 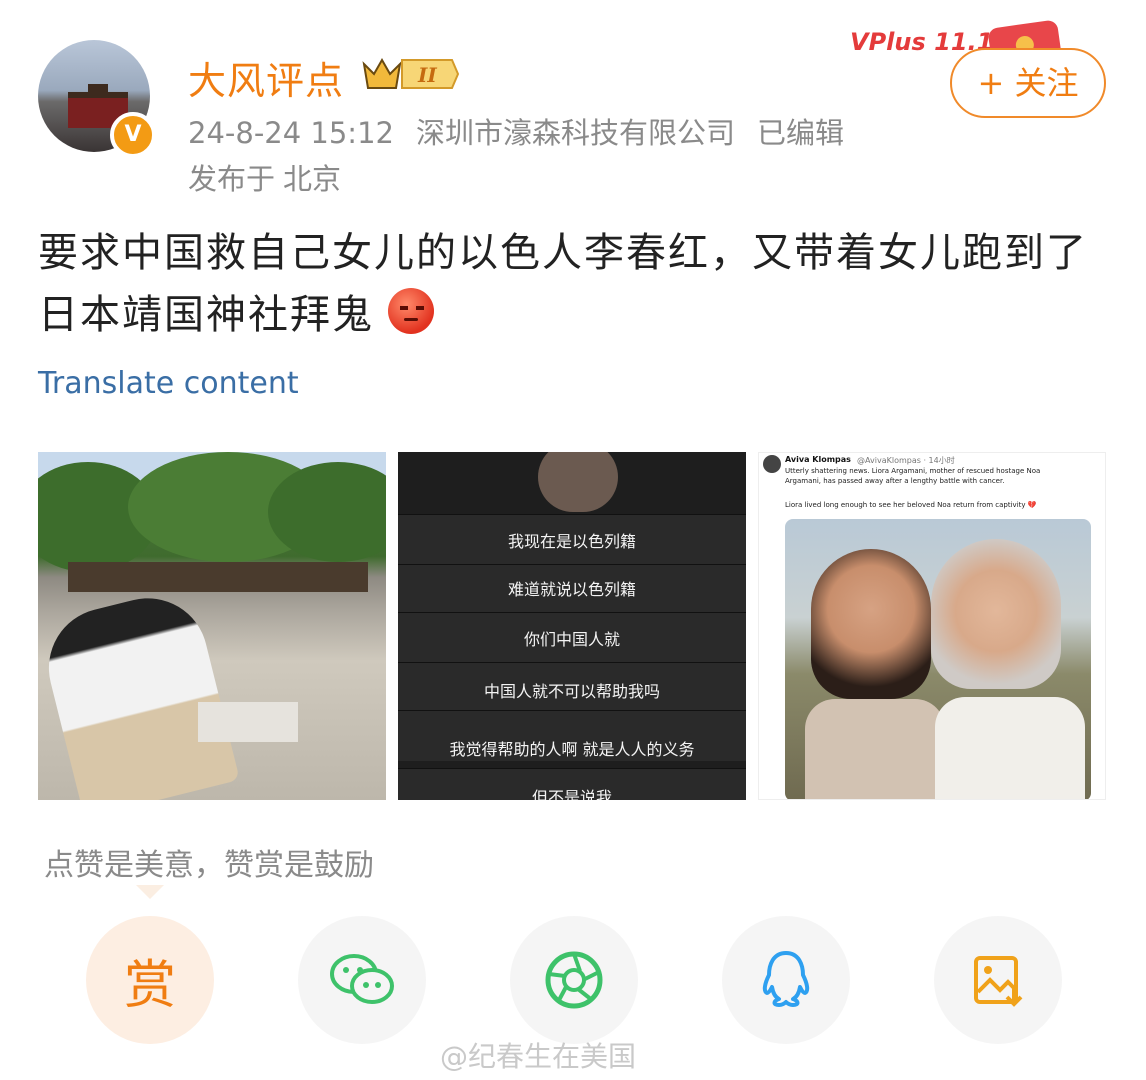 What do you see at coordinates (411, 311) in the screenshot?
I see `angry-face-icon` at bounding box center [411, 311].